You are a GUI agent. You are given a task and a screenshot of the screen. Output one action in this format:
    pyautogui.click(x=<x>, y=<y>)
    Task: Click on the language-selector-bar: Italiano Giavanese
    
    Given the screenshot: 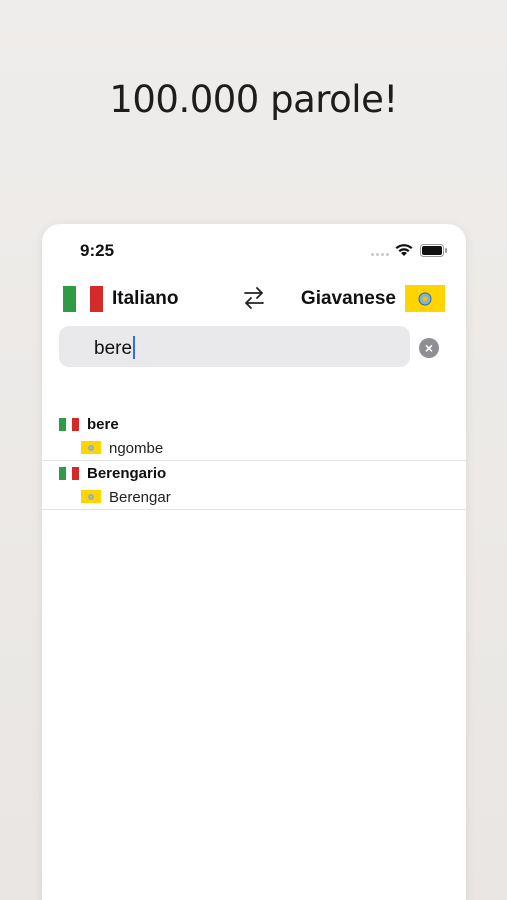 What is the action you would take?
    pyautogui.click(x=254, y=300)
    